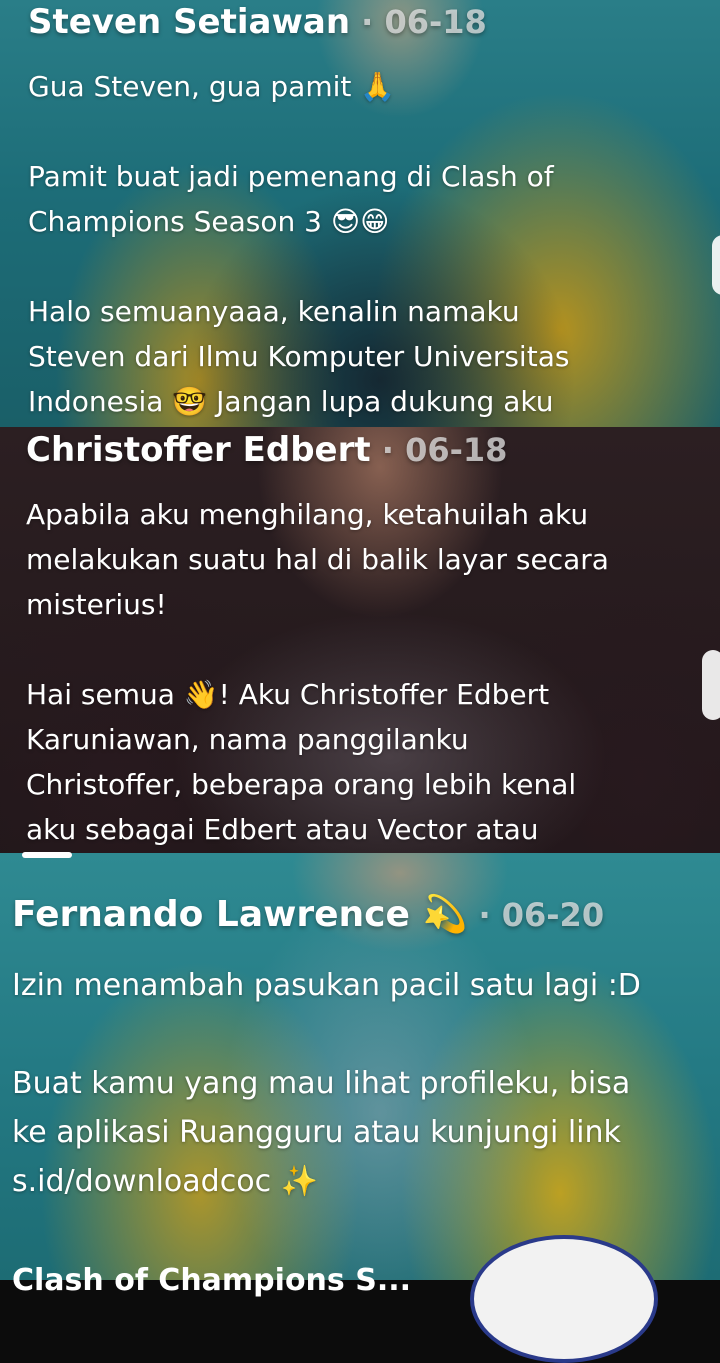 This screenshot has width=720, height=1363. Describe the element at coordinates (301, 784) in the screenshot. I see `comment-line: Christoffer, beberapa orang lebih kenal` at that location.